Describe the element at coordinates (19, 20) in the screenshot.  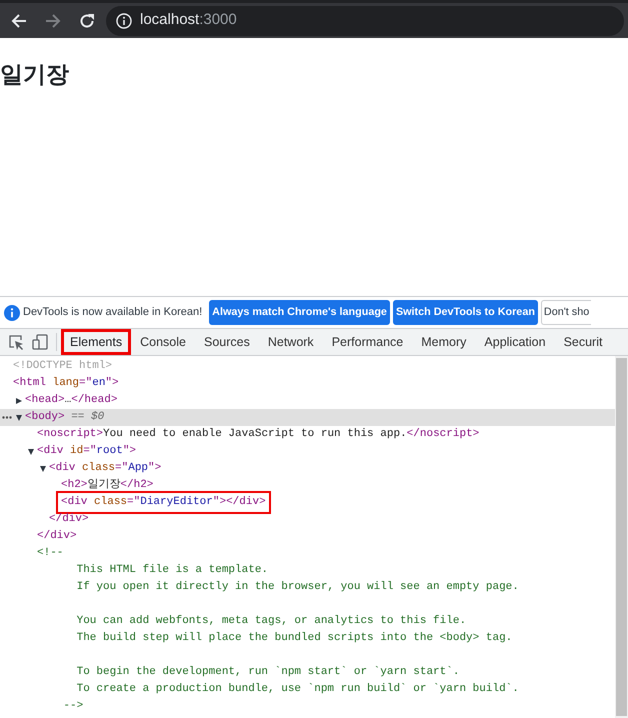
I see `back-icon` at that location.